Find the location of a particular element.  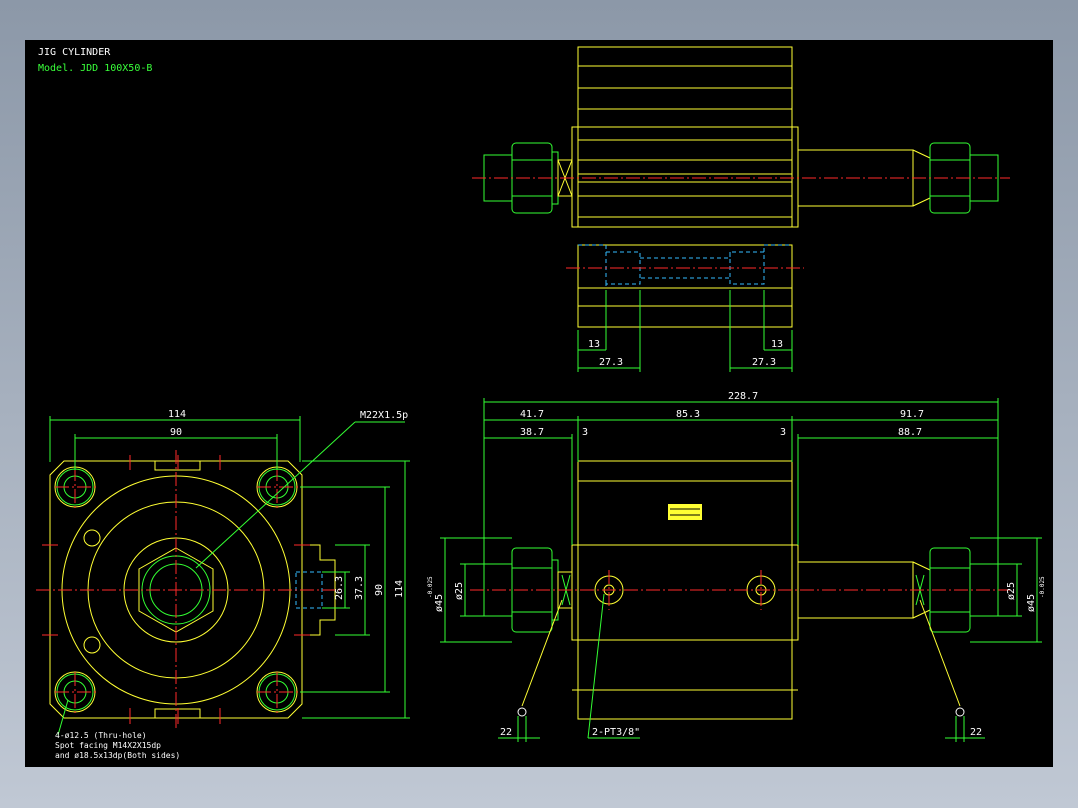

note-thread: M22X1.5p is located at coordinates (384, 415).